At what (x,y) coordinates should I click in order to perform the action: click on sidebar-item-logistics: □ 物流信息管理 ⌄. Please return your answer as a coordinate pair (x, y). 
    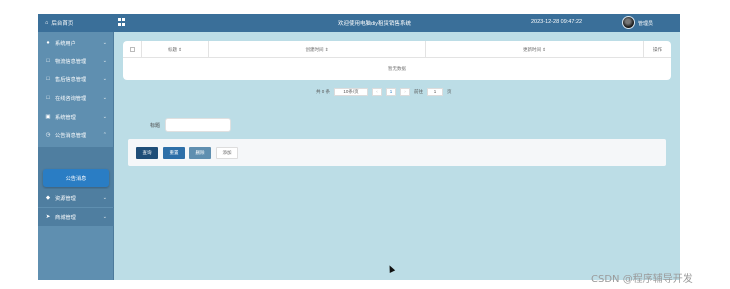
    Looking at the image, I should click on (76, 61).